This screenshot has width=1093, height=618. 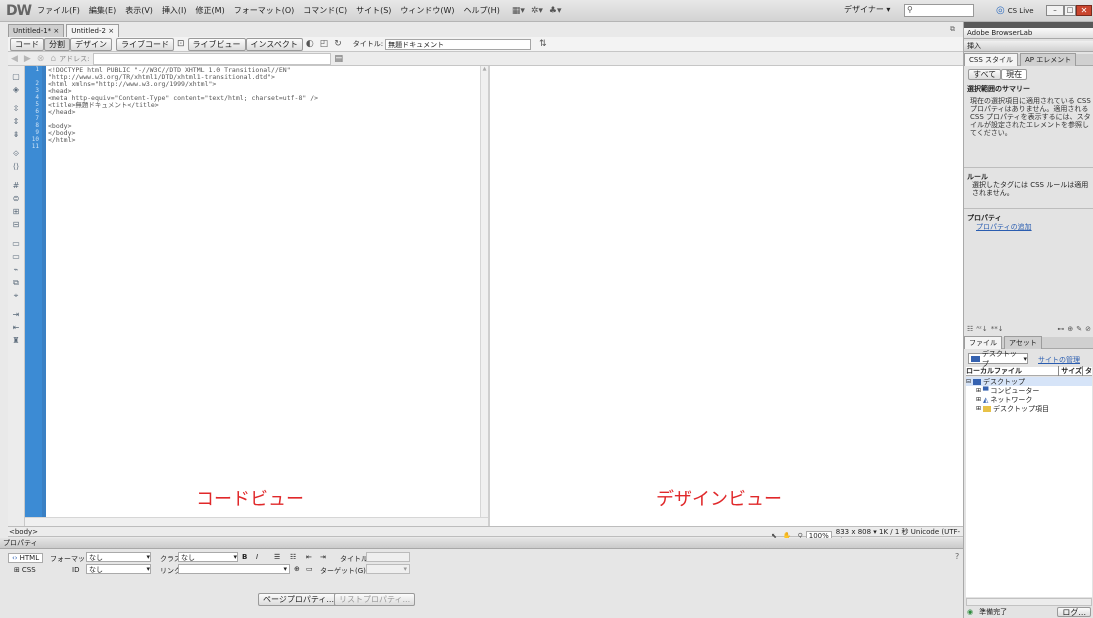 What do you see at coordinates (957, 556) in the screenshot?
I see `help-icon: ?` at bounding box center [957, 556].